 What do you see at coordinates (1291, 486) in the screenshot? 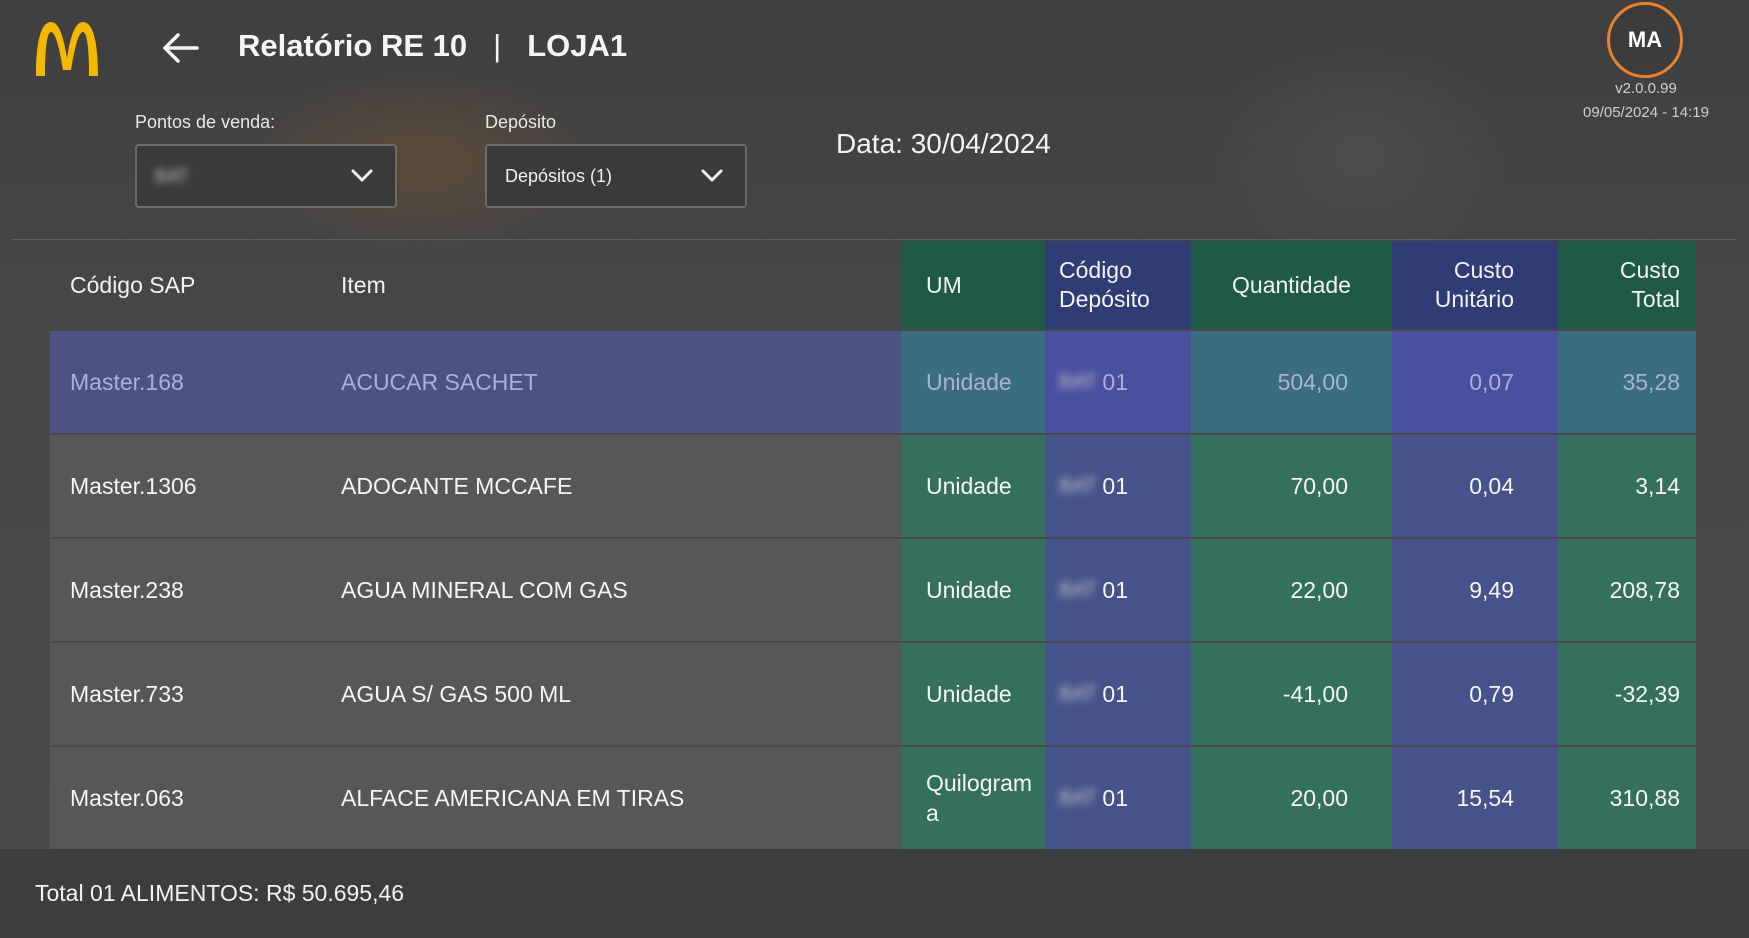
I see `cell-quantidade: 70,00` at bounding box center [1291, 486].